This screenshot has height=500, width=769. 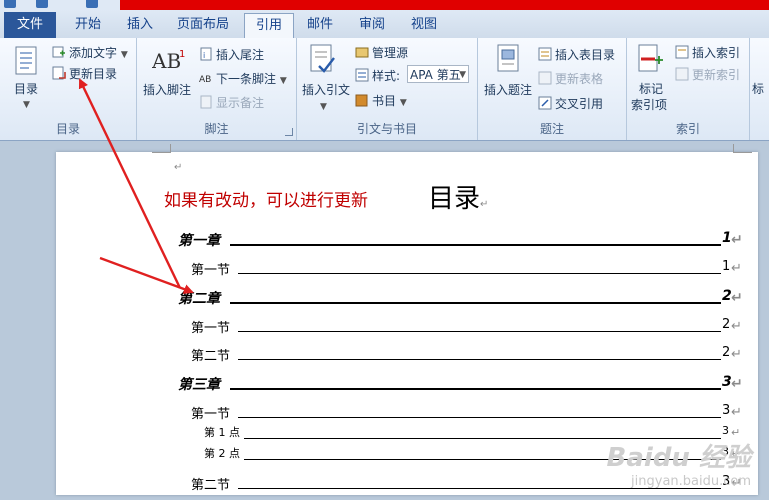 What do you see at coordinates (508, 89) in the screenshot?
I see `insert-caption-button: 插入题注` at bounding box center [508, 89].